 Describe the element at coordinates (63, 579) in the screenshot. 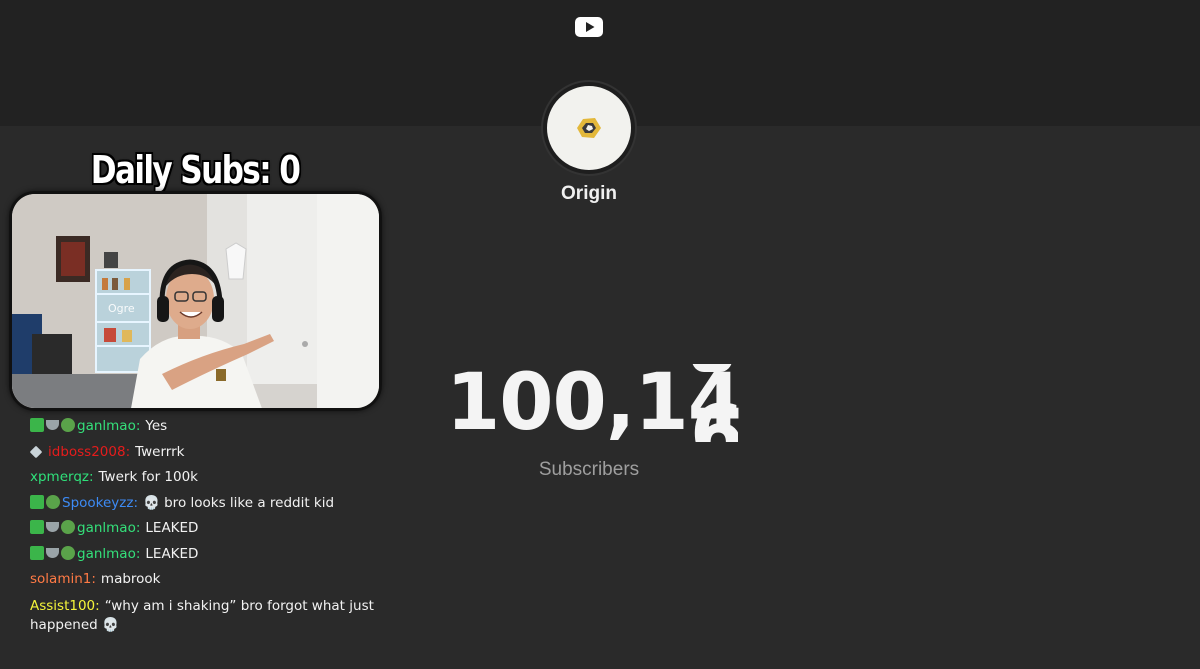

I see `chat-username: solamin1:` at that location.